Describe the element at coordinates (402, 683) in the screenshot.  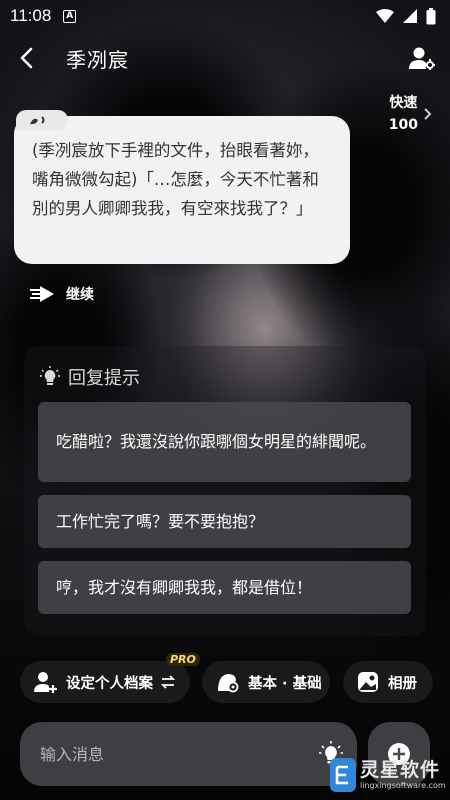
I see `album-chip-label: 相册` at that location.